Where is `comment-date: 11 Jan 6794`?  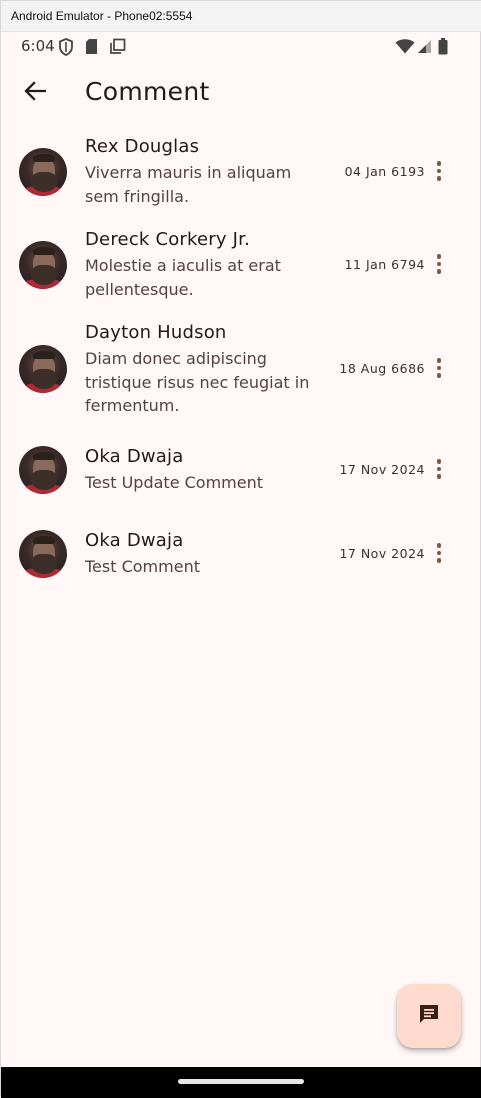 comment-date: 11 Jan 6794 is located at coordinates (384, 264).